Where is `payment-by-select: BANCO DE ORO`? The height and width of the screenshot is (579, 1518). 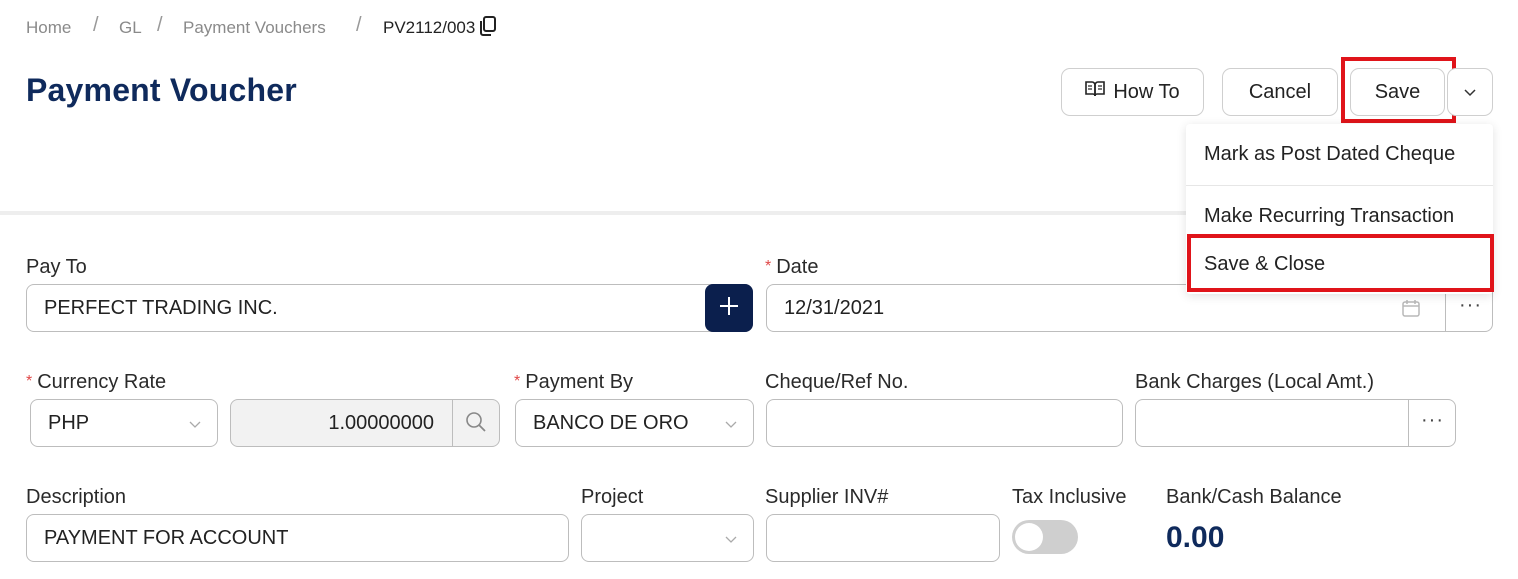
payment-by-select: BANCO DE ORO is located at coordinates (634, 423).